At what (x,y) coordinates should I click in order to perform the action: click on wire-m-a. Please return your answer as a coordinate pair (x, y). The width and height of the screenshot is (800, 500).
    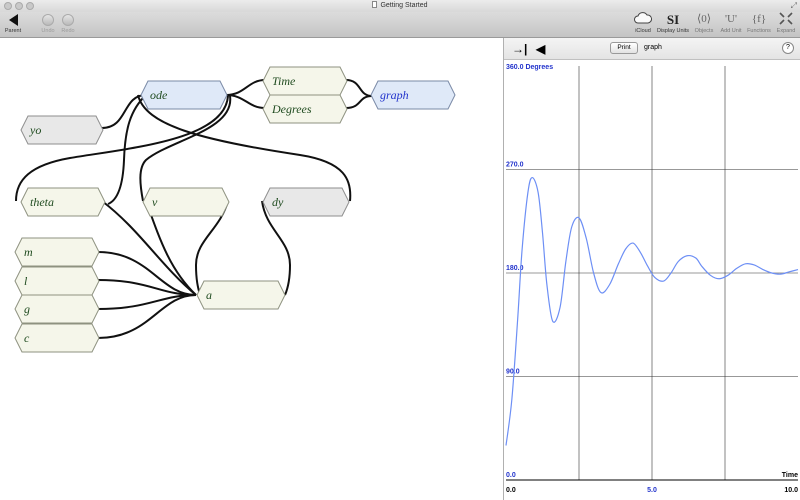
    Looking at the image, I should click on (147, 273).